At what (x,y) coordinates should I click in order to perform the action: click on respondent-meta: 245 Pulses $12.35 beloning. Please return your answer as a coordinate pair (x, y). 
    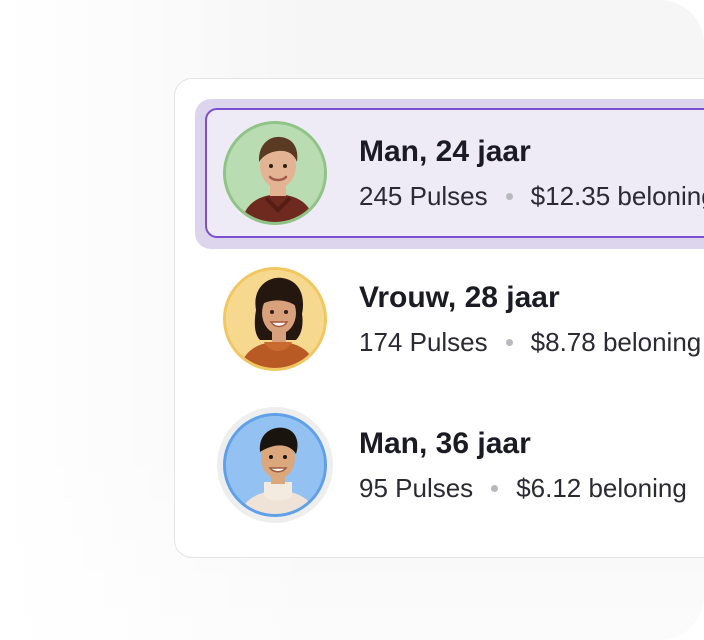
    Looking at the image, I should click on (531, 196).